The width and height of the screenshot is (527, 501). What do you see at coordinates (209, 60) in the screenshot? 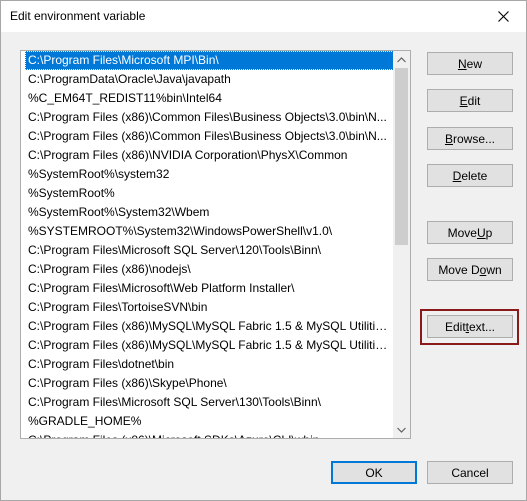
I see `list-item-selected: C:\Program Files\Microsoft MPI\Bin\` at bounding box center [209, 60].